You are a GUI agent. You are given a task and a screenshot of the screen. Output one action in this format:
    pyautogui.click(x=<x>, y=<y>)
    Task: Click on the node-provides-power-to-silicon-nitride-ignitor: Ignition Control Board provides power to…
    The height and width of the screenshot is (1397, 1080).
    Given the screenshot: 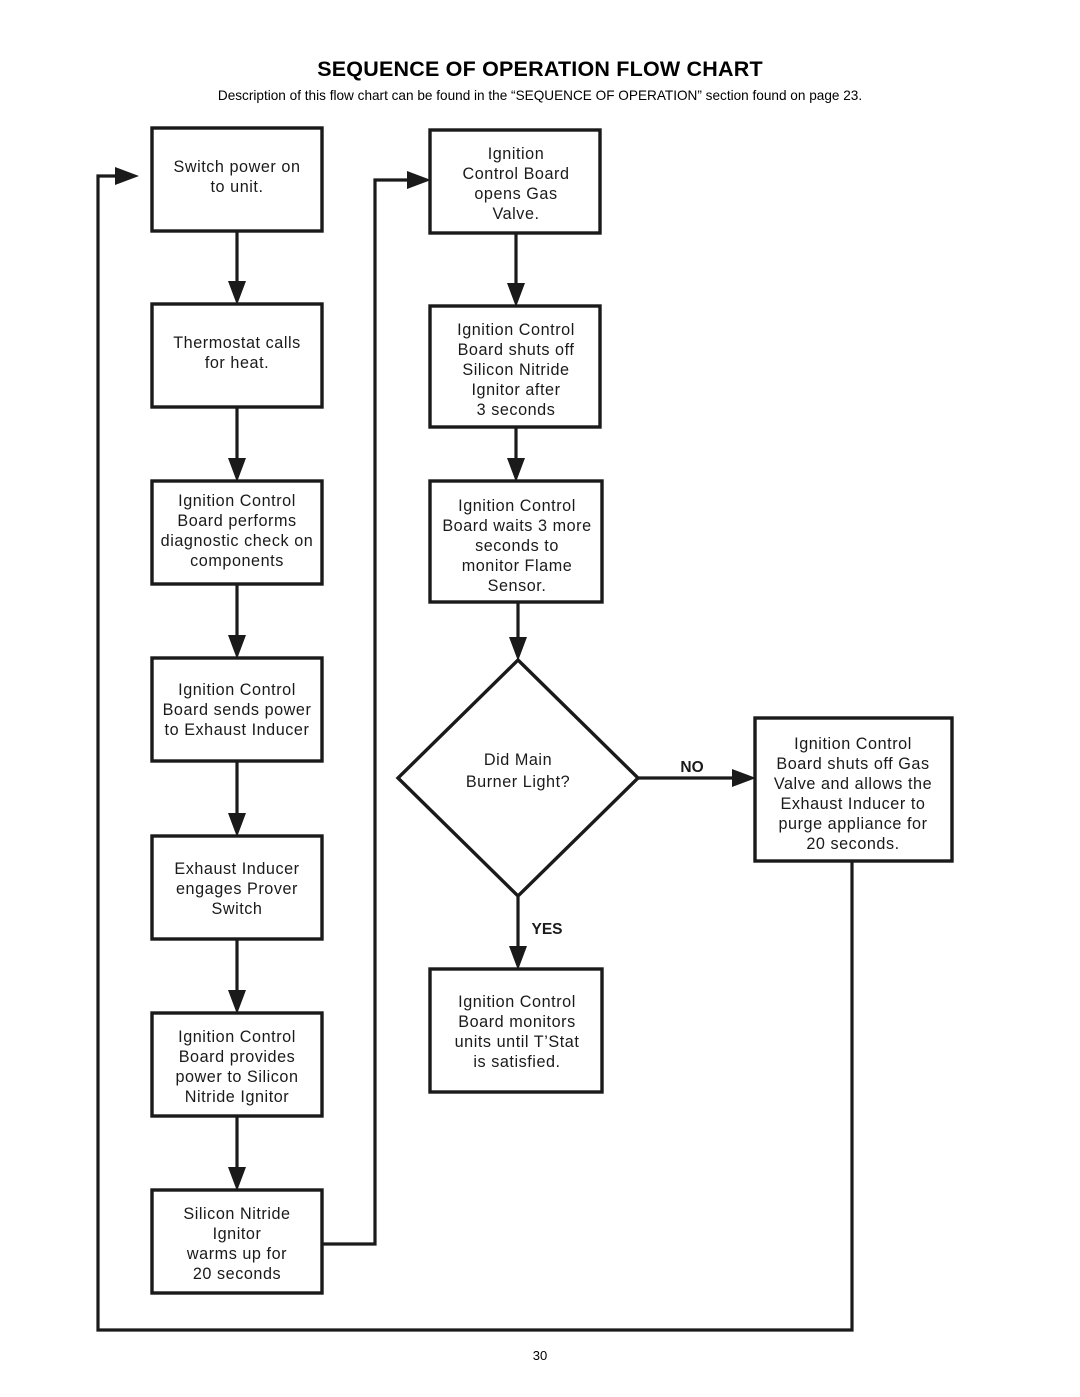 What is the action you would take?
    pyautogui.click(x=237, y=1064)
    